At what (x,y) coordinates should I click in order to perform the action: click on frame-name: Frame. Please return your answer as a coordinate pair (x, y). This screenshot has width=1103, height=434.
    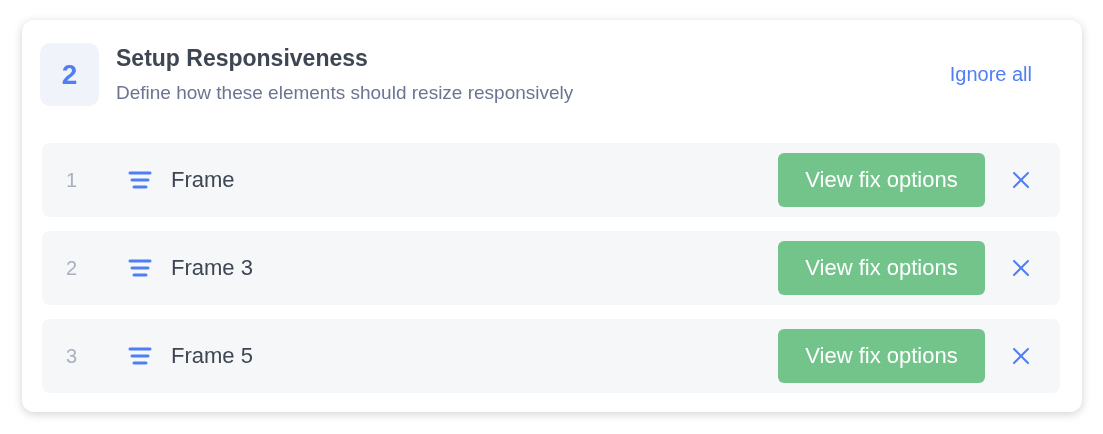
    Looking at the image, I should click on (203, 180).